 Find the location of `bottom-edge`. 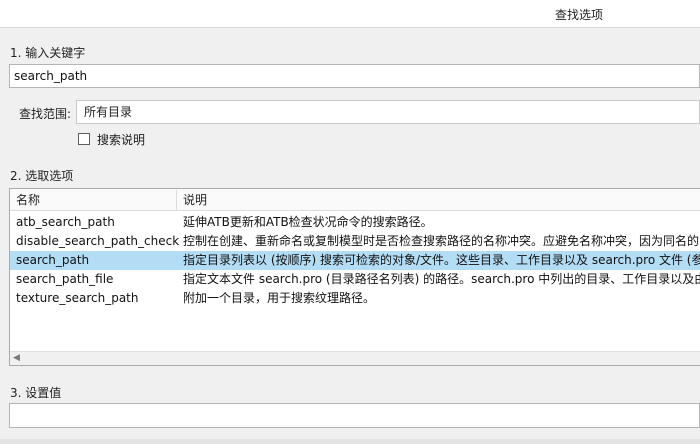

bottom-edge is located at coordinates (350, 441).